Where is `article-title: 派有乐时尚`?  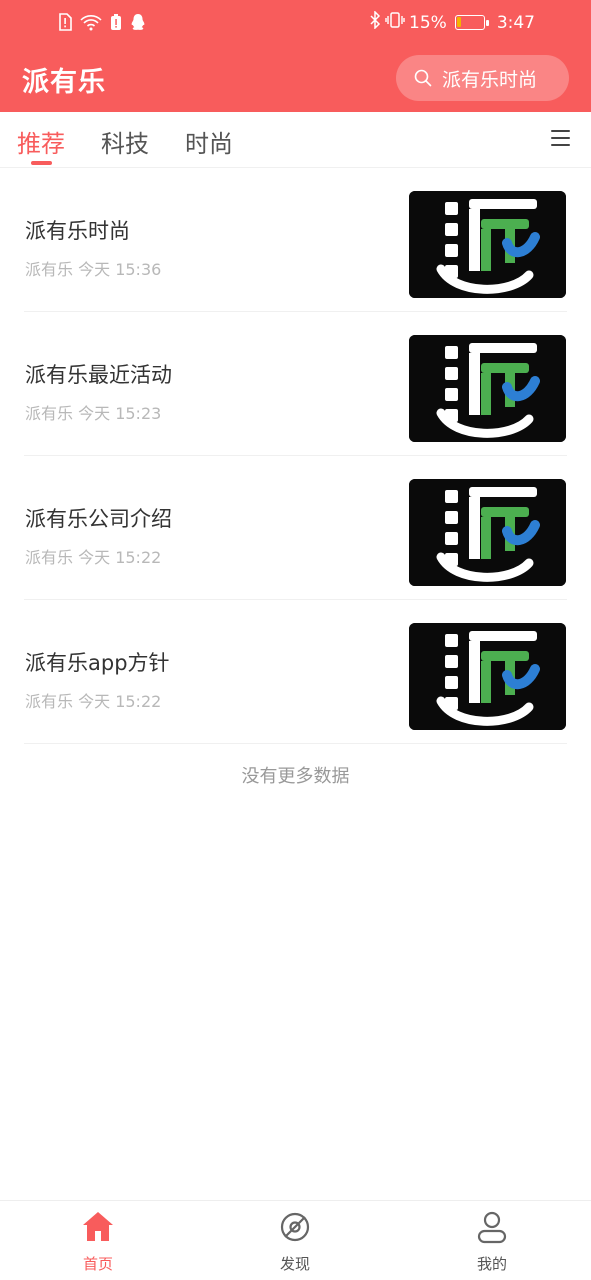
article-title: 派有乐时尚 is located at coordinates (77, 231).